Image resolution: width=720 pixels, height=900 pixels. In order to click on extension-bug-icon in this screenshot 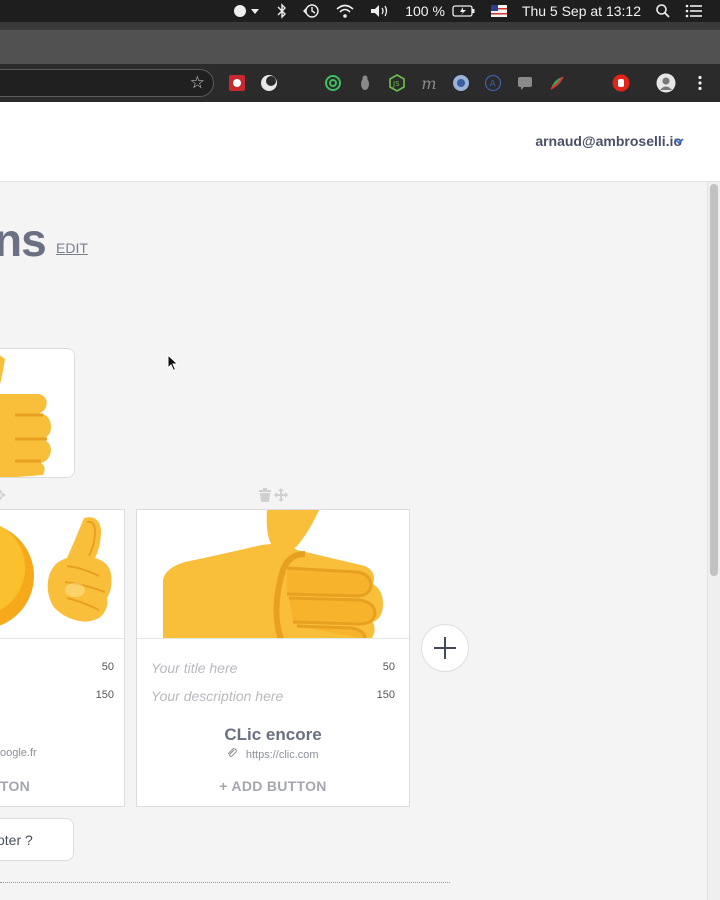, I will do `click(365, 83)`.